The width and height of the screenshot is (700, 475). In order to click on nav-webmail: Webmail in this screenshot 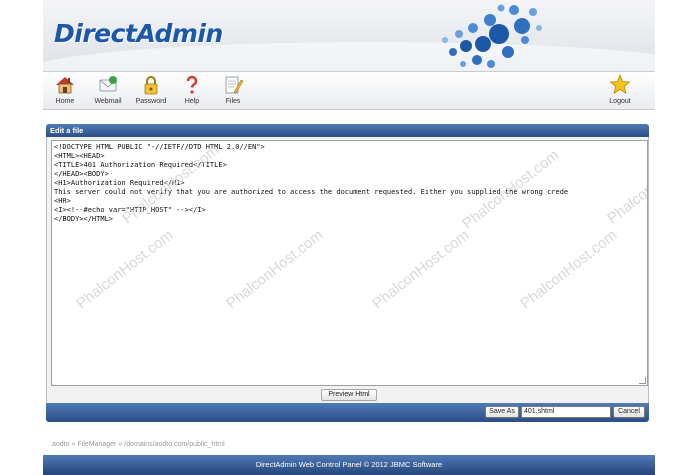, I will do `click(108, 91)`.